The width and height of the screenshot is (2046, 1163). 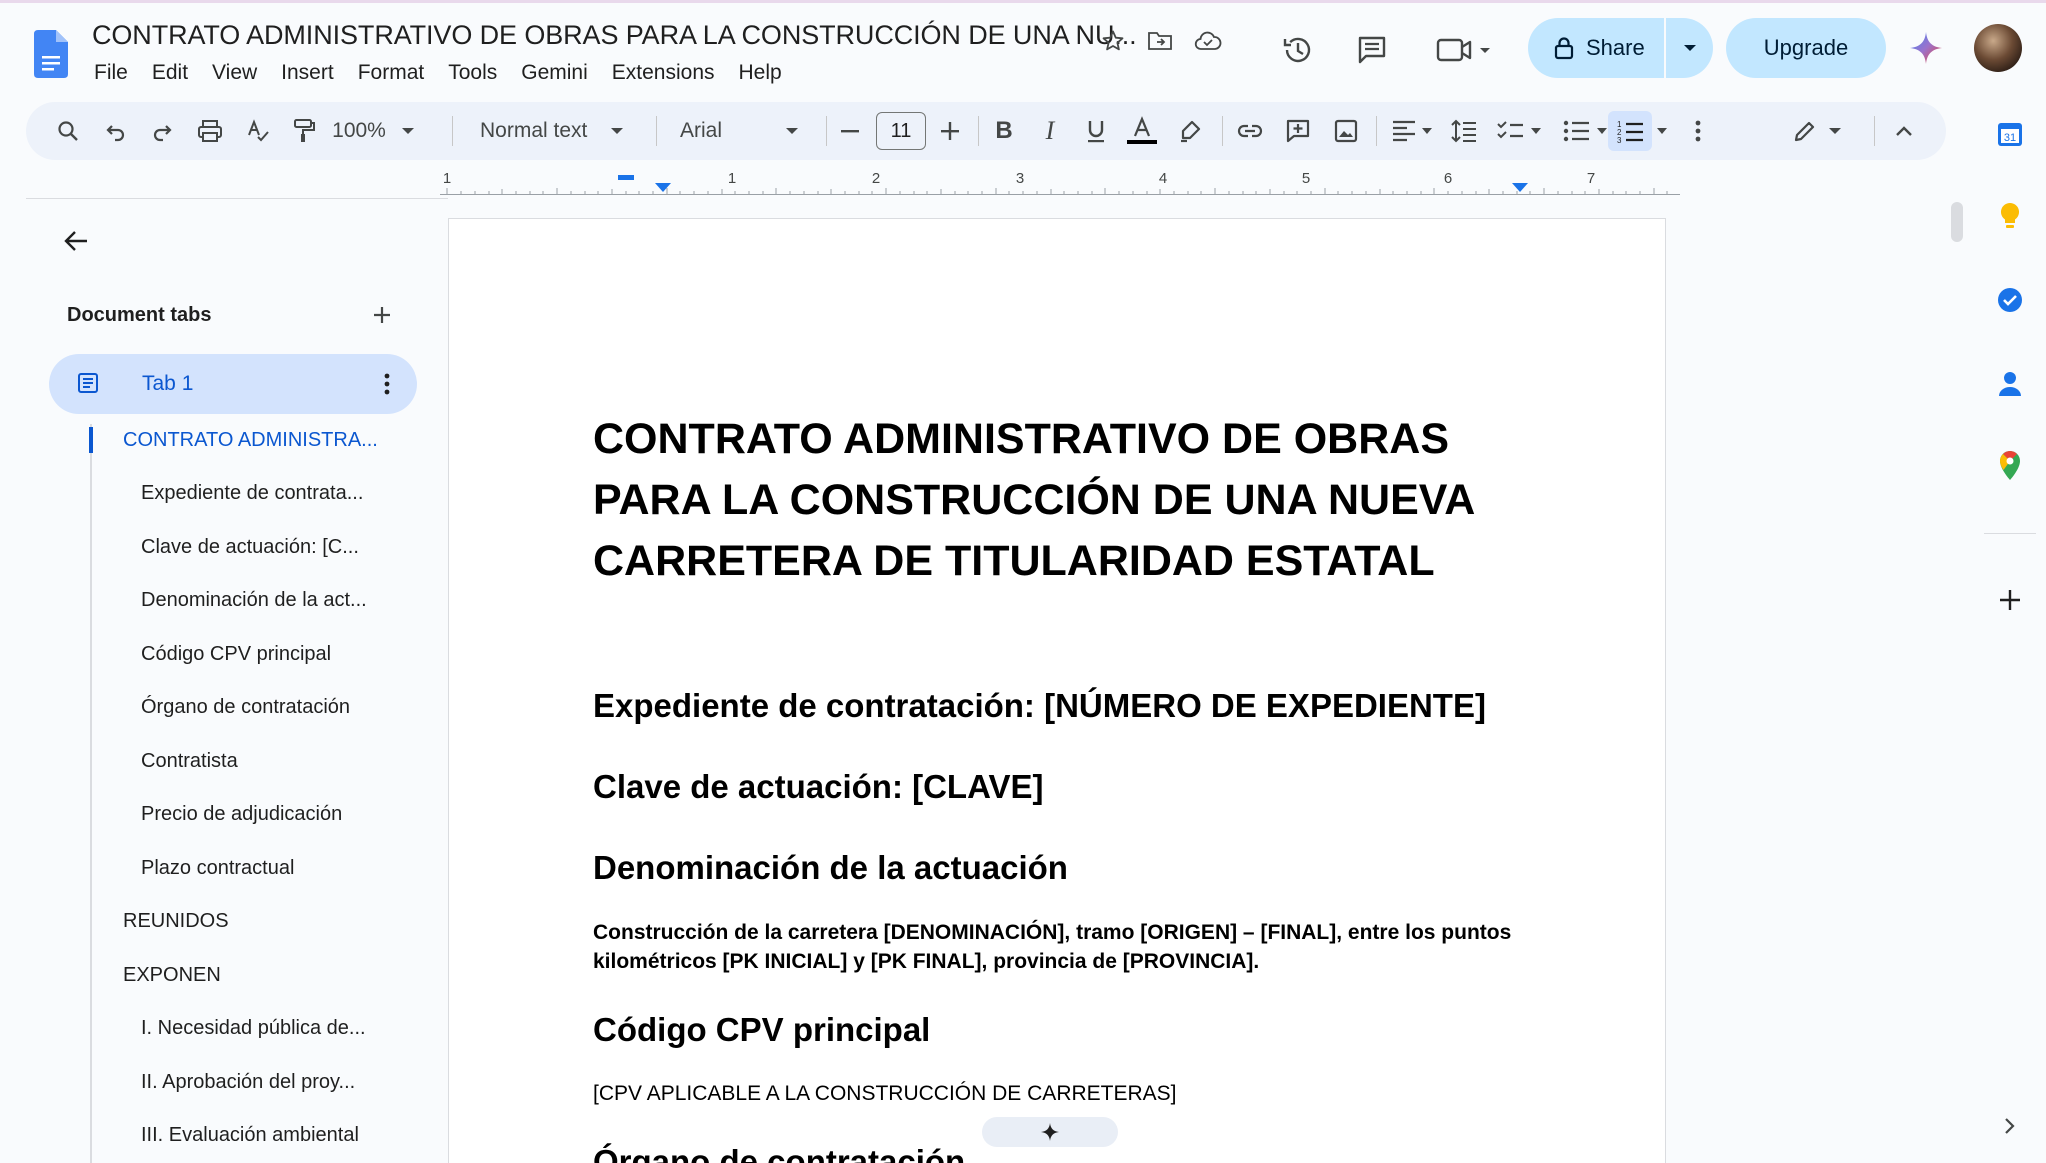 I want to click on zoom-value: 100%, so click(x=359, y=130).